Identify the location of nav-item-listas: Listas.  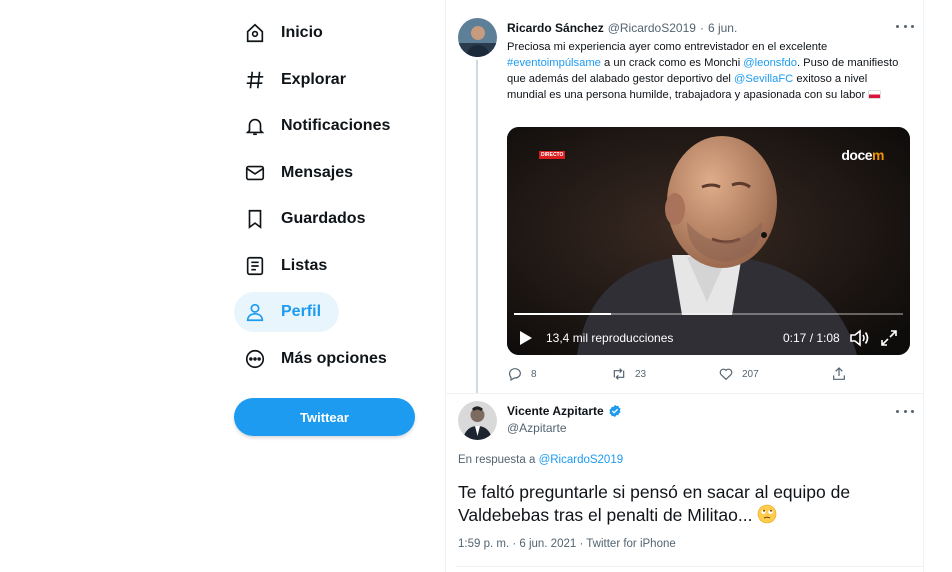
(289, 266).